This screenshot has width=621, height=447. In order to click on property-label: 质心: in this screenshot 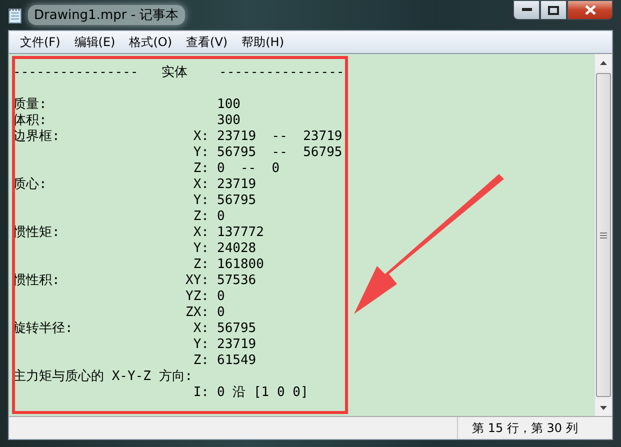, I will do `click(30, 184)`.